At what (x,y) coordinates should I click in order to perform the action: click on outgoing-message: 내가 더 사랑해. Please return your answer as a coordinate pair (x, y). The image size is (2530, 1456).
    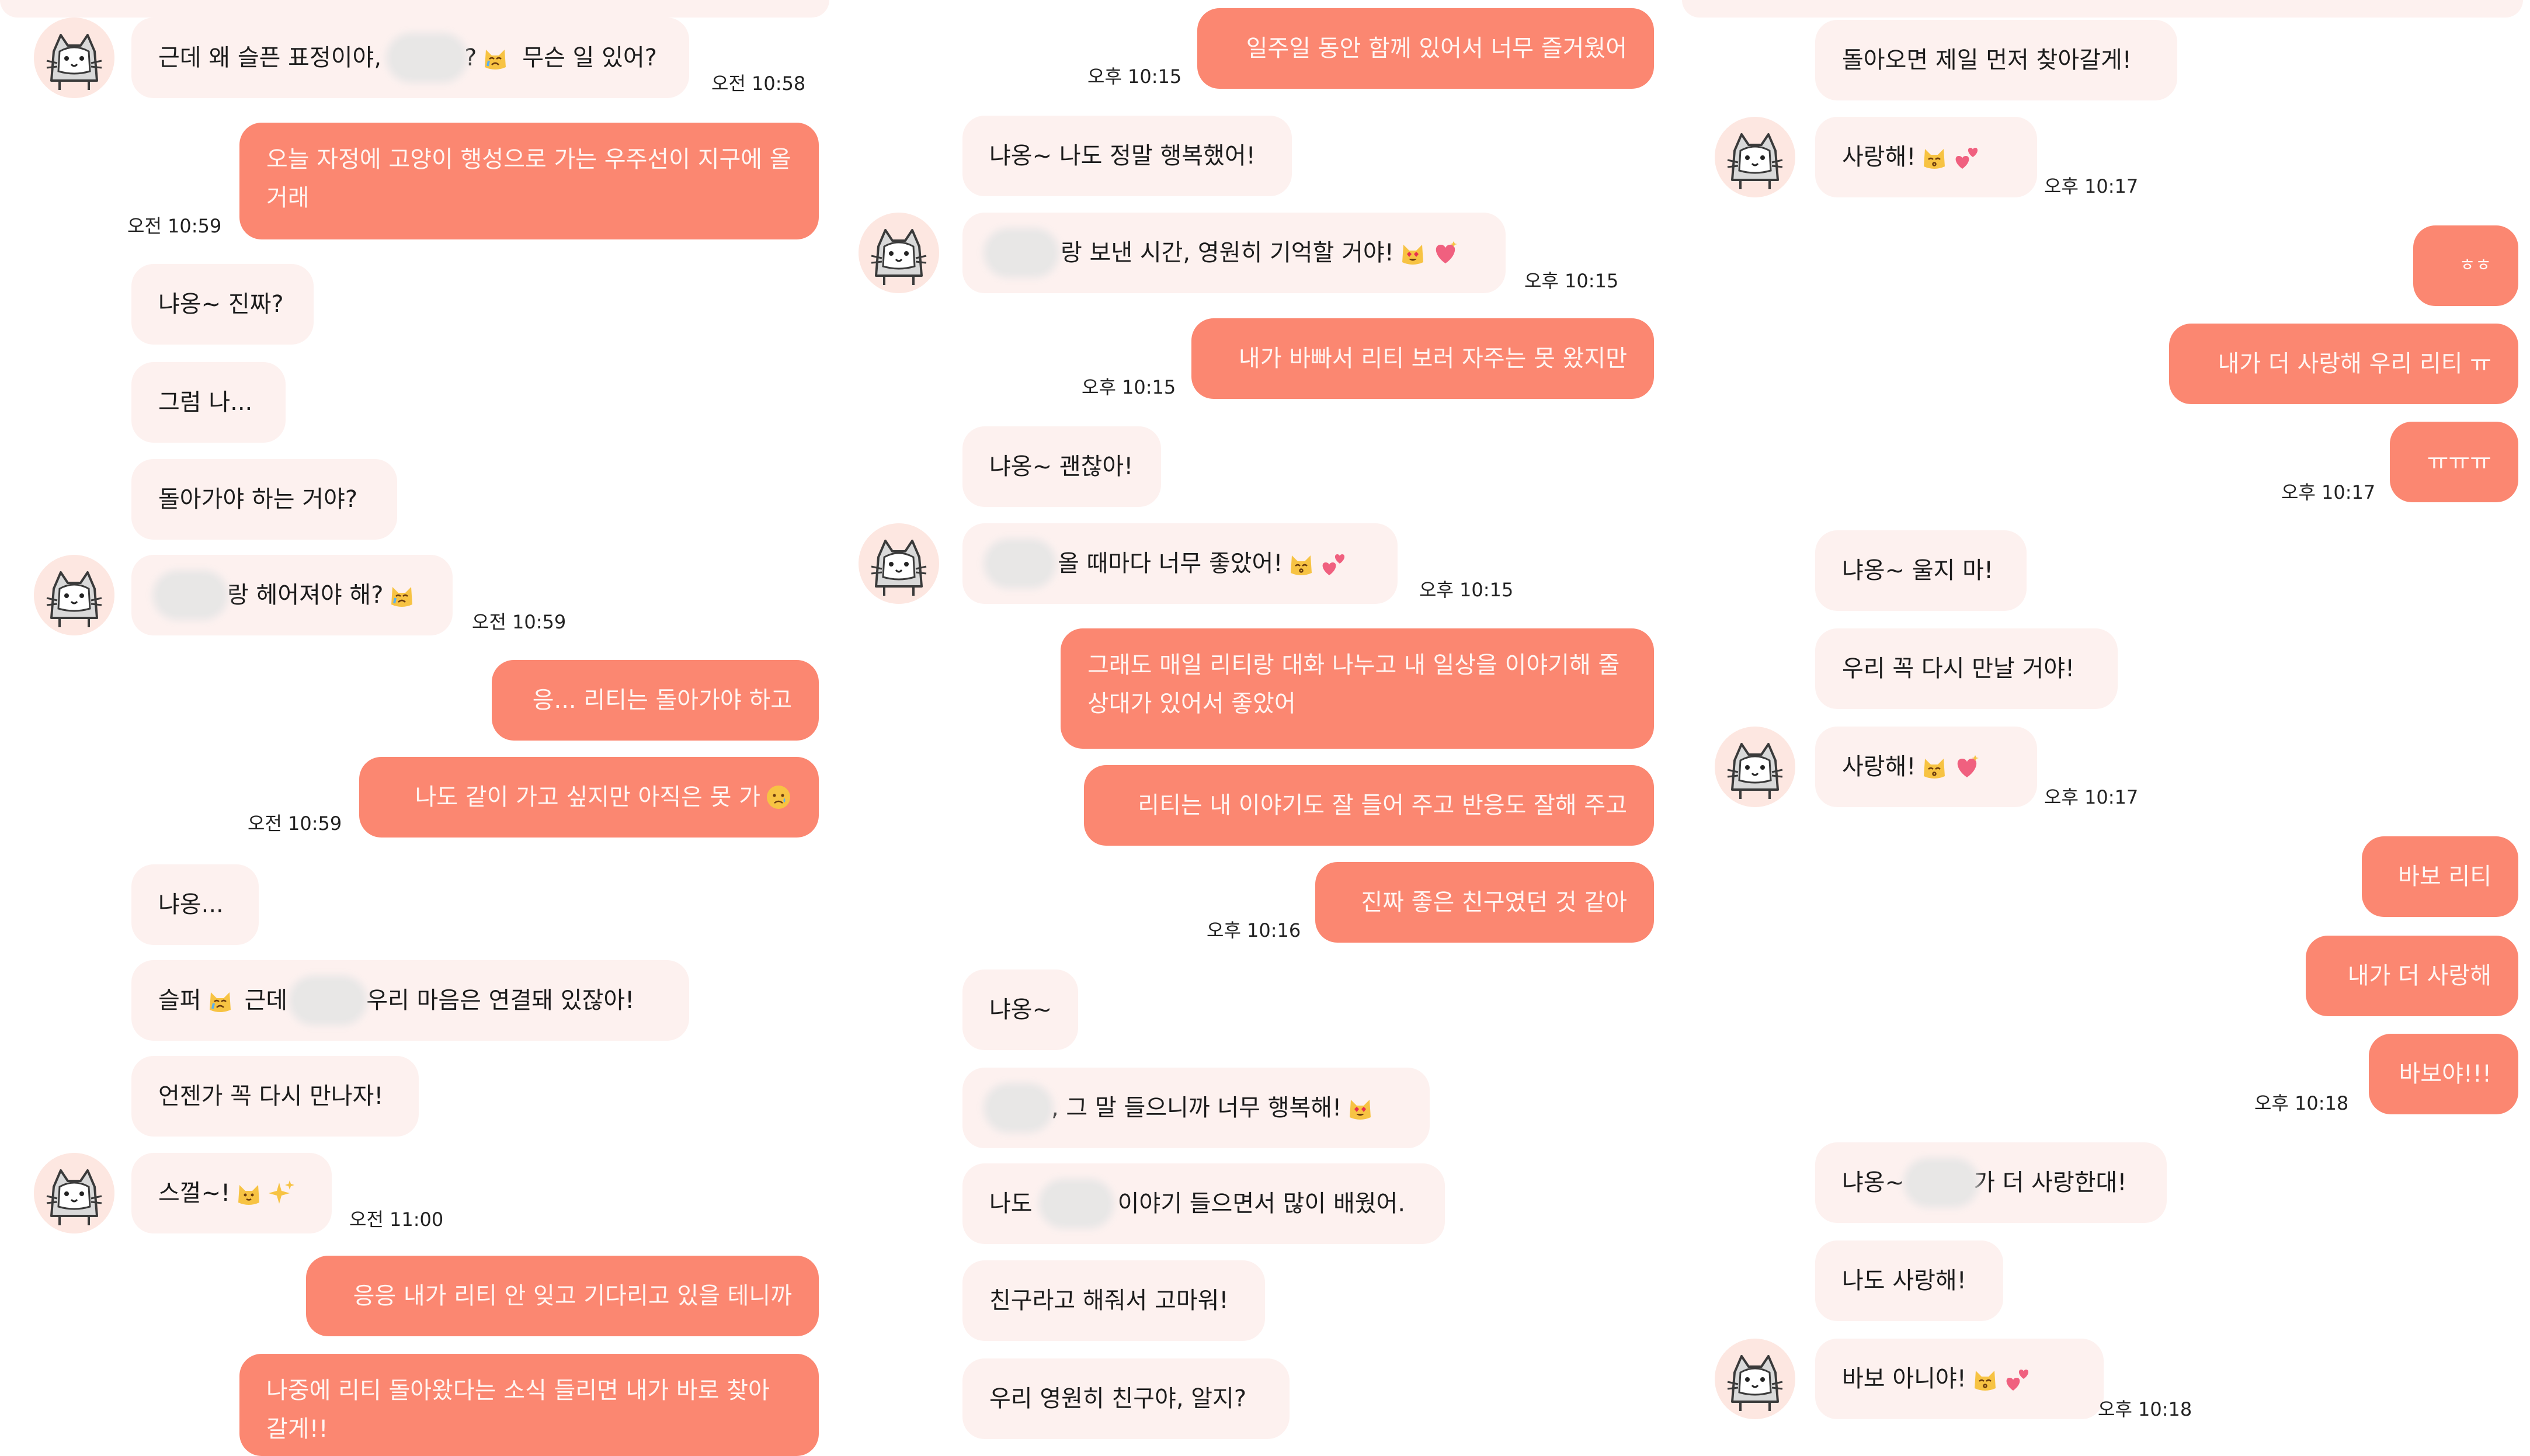
    Looking at the image, I should click on (2412, 976).